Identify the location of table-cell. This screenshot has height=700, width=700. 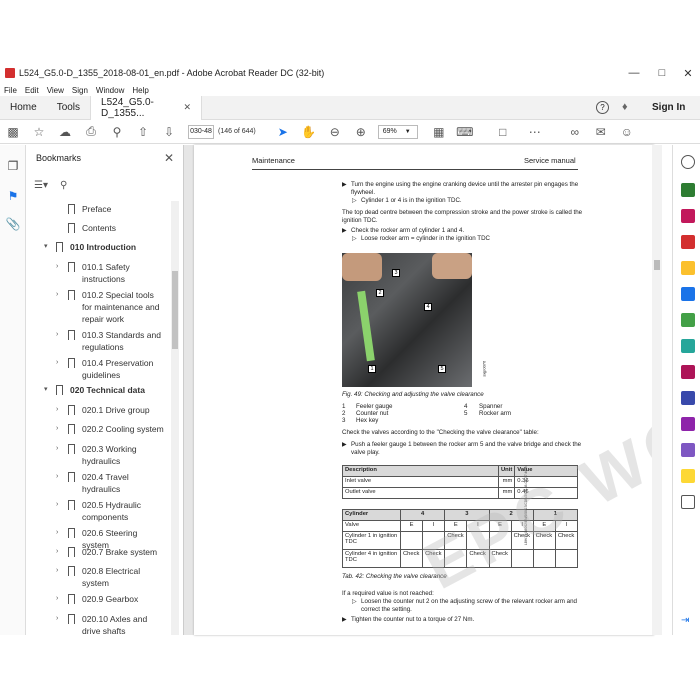
(566, 558).